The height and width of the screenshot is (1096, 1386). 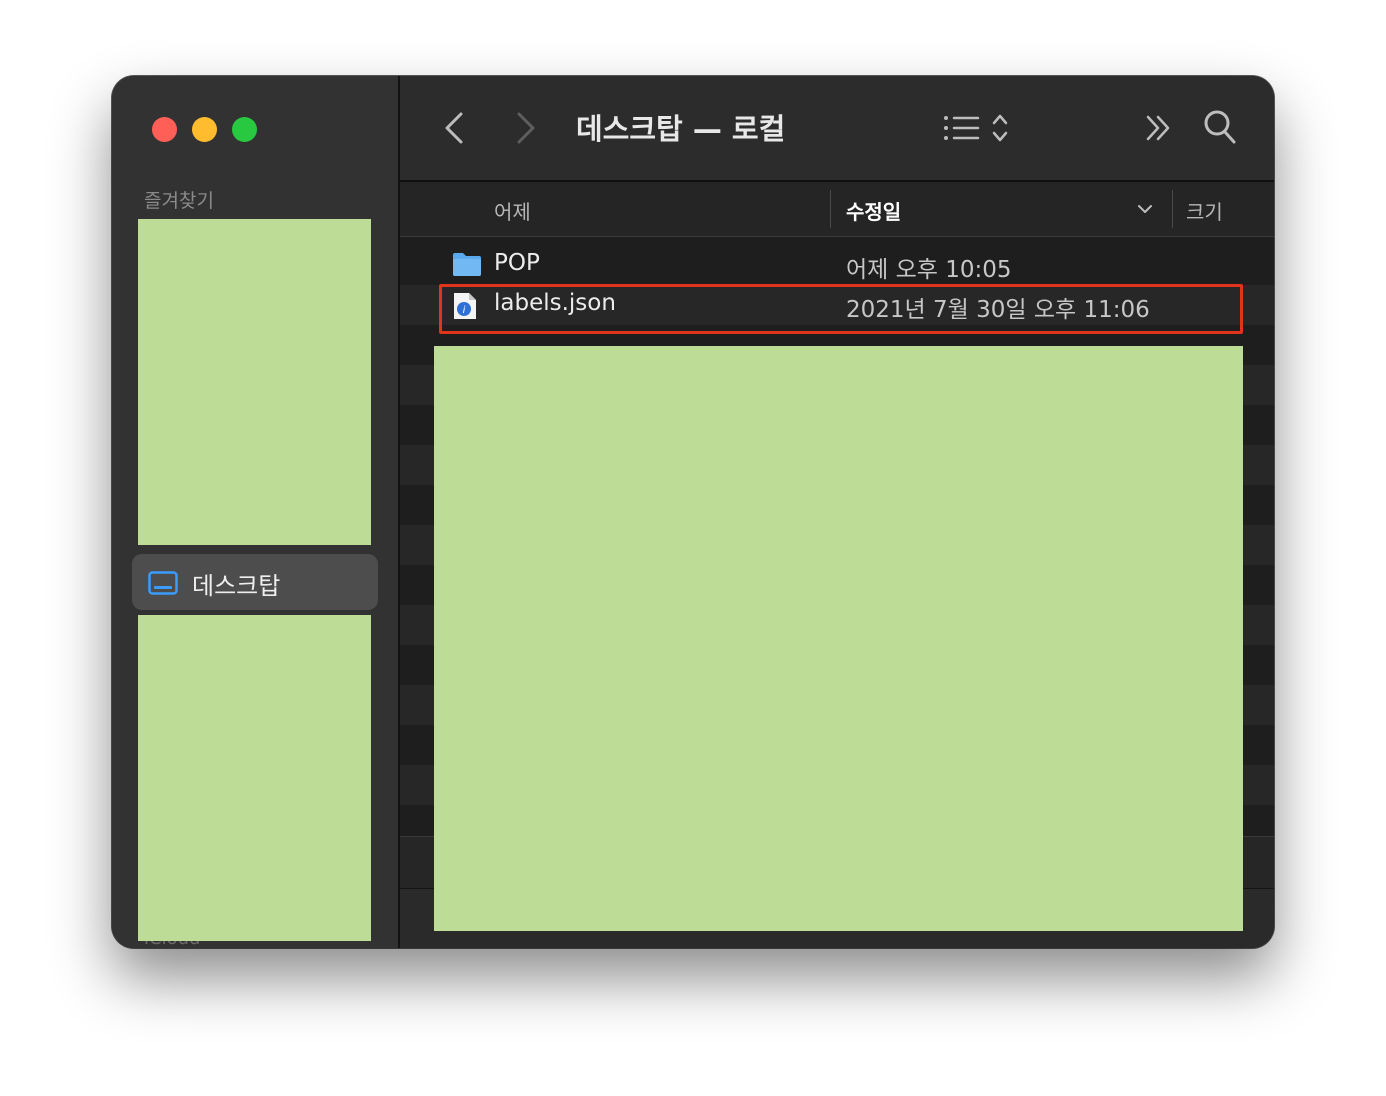 I want to click on window-title: 데스크탑 — 로컬, so click(x=681, y=129).